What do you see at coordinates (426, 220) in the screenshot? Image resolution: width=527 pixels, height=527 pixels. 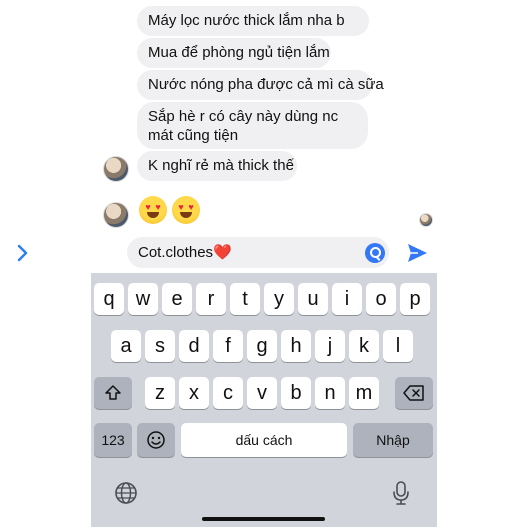 I see `seen-avatar` at bounding box center [426, 220].